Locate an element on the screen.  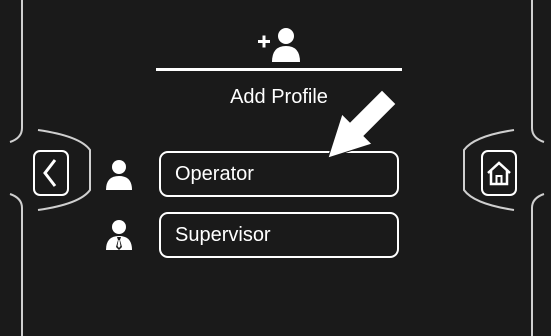
supervisor-button: Supervisor is located at coordinates (279, 235).